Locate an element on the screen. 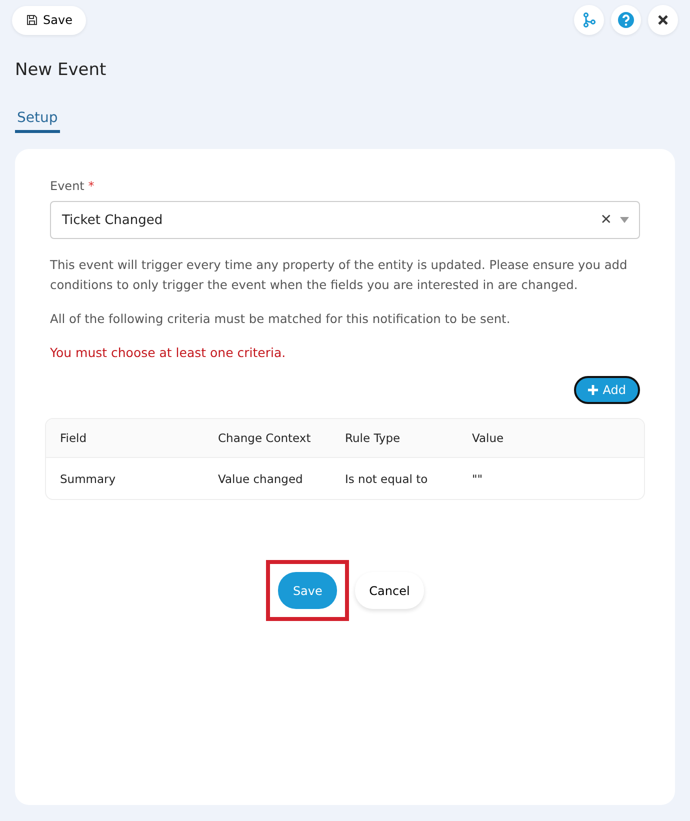 The height and width of the screenshot is (821, 690). field-label: Event is located at coordinates (67, 186).